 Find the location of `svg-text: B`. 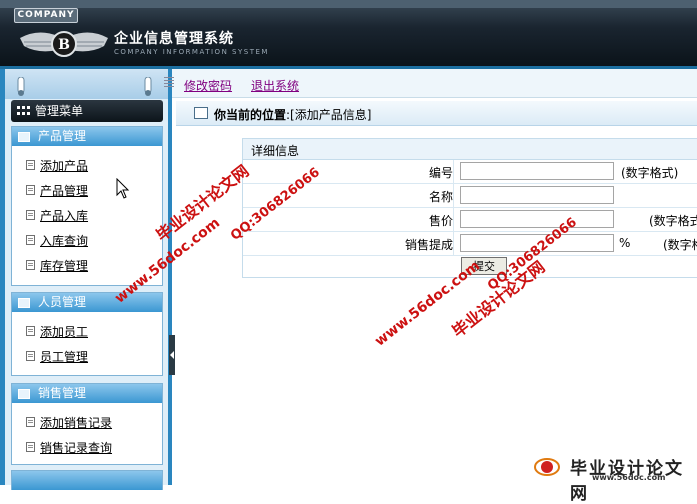

svg-text: B is located at coordinates (64, 45).